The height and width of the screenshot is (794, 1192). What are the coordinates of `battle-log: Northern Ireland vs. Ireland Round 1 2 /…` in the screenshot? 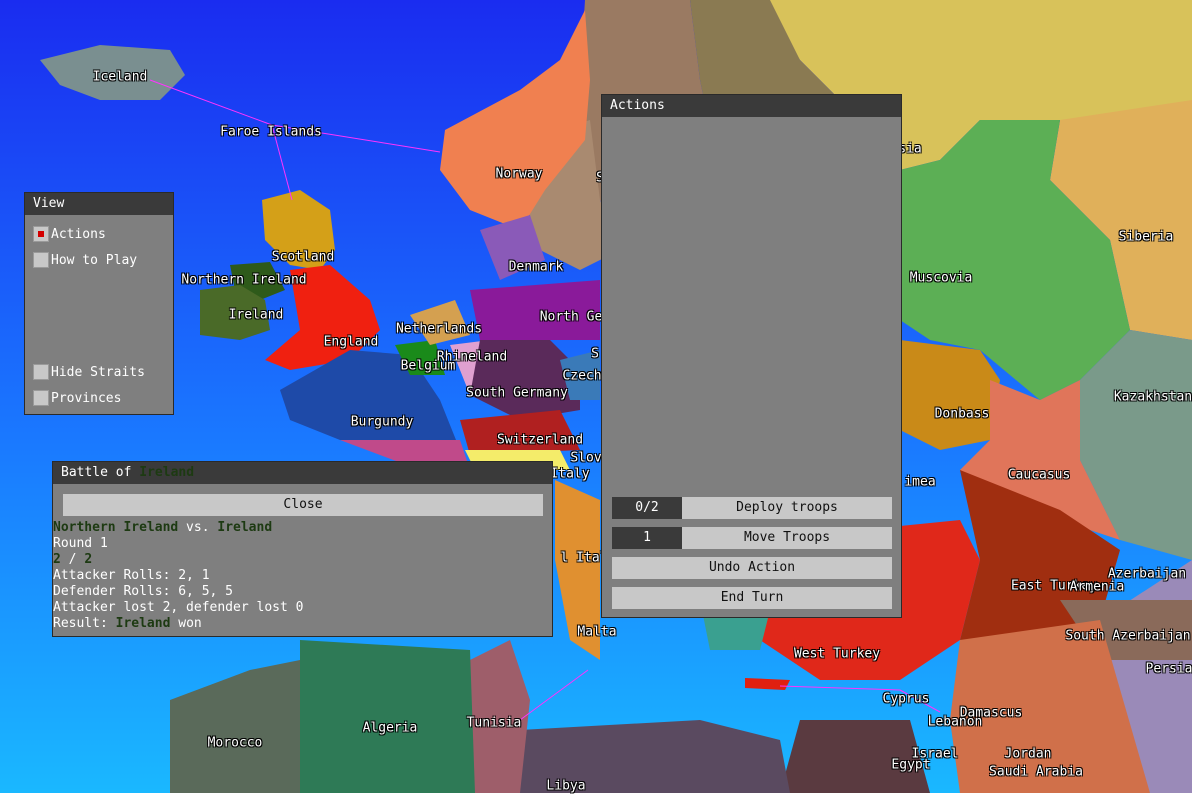 It's located at (178, 576).